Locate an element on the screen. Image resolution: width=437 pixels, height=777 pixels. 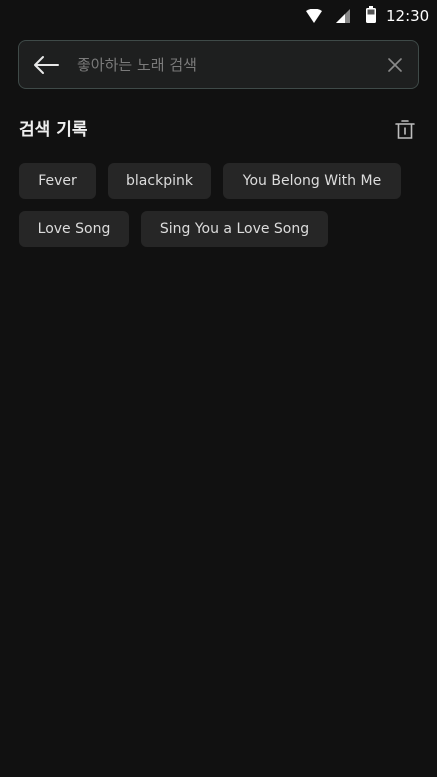
search-history-title: 검색 기록 is located at coordinates (53, 130).